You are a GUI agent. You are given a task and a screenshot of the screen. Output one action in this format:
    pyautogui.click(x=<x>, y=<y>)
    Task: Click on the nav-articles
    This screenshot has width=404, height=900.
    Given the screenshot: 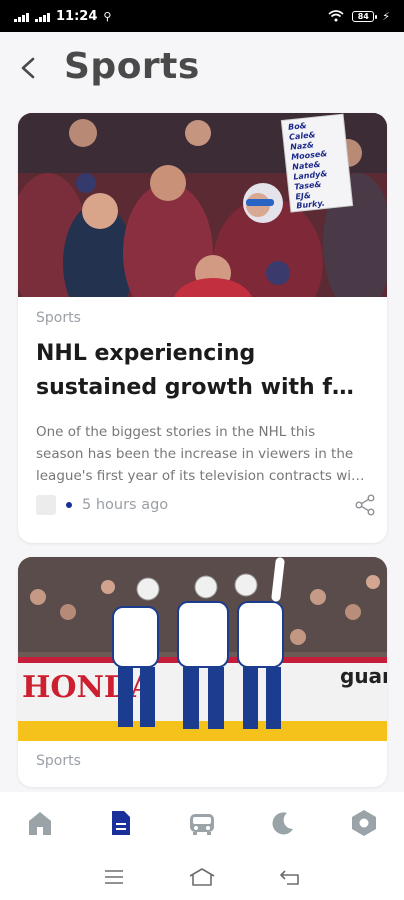 What is the action you would take?
    pyautogui.click(x=121, y=823)
    